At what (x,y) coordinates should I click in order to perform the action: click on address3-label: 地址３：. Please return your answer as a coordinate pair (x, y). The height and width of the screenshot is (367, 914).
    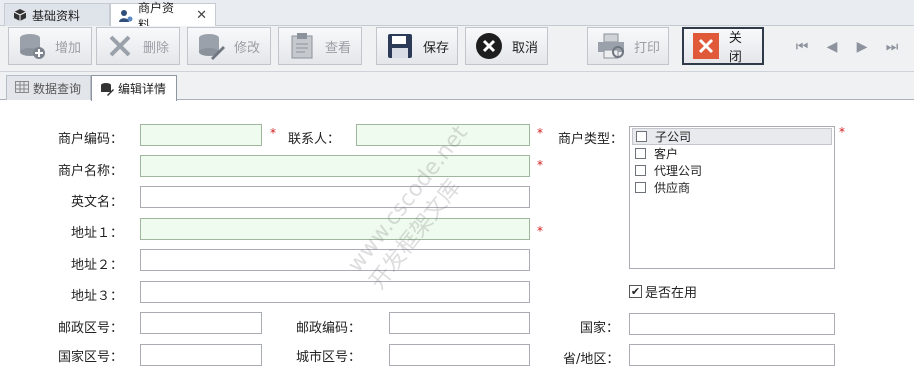
    Looking at the image, I should click on (97, 296).